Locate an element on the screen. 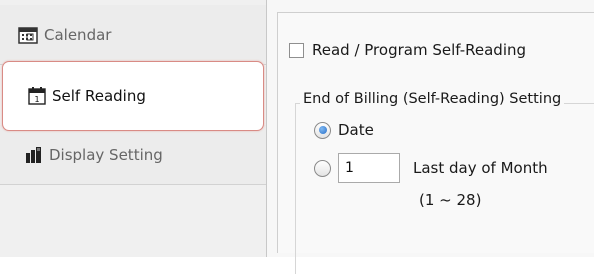 This screenshot has height=274, width=594. range-label: (1 ~ 28) is located at coordinates (450, 200).